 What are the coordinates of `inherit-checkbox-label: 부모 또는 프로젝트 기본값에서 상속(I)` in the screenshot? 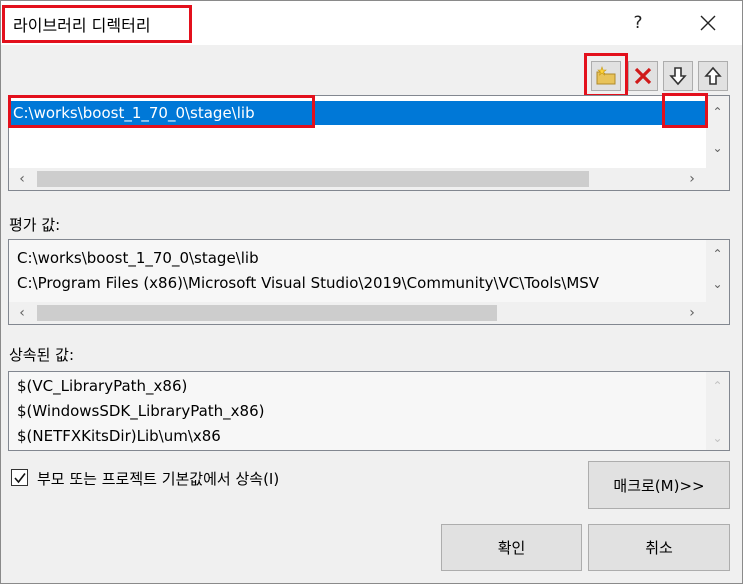 It's located at (158, 478).